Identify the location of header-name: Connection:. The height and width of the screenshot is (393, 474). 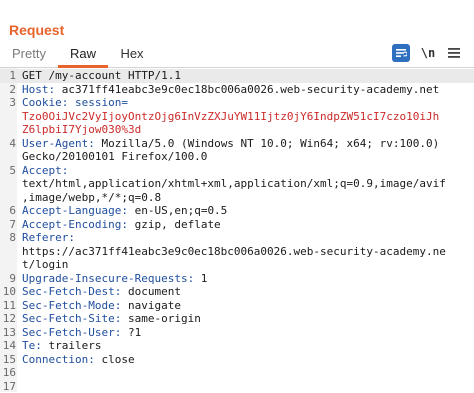
(58, 359).